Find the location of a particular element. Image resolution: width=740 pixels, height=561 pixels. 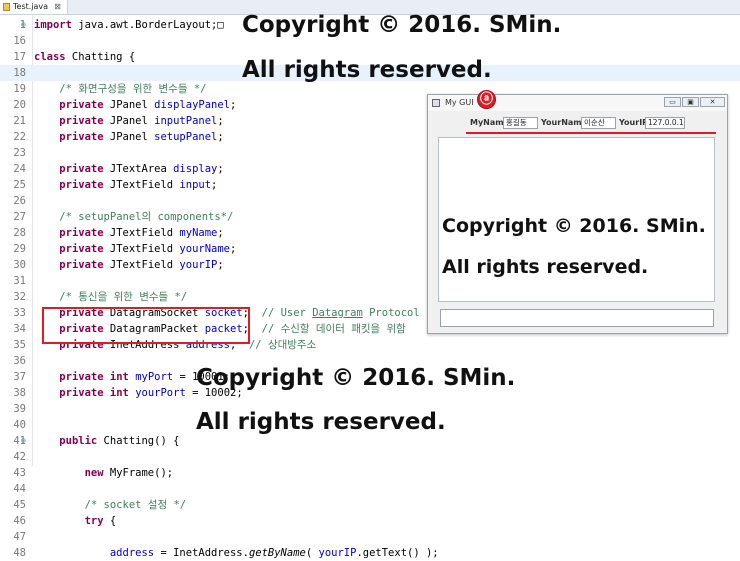

yourip-label: YourIP is located at coordinates (634, 122).